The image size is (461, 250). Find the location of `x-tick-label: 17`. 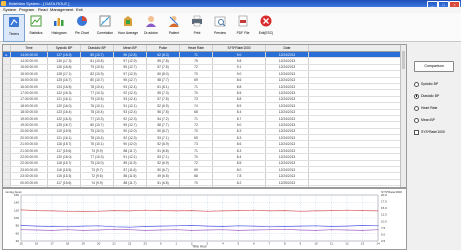

x-tick-label: 17 is located at coordinates (52, 244).